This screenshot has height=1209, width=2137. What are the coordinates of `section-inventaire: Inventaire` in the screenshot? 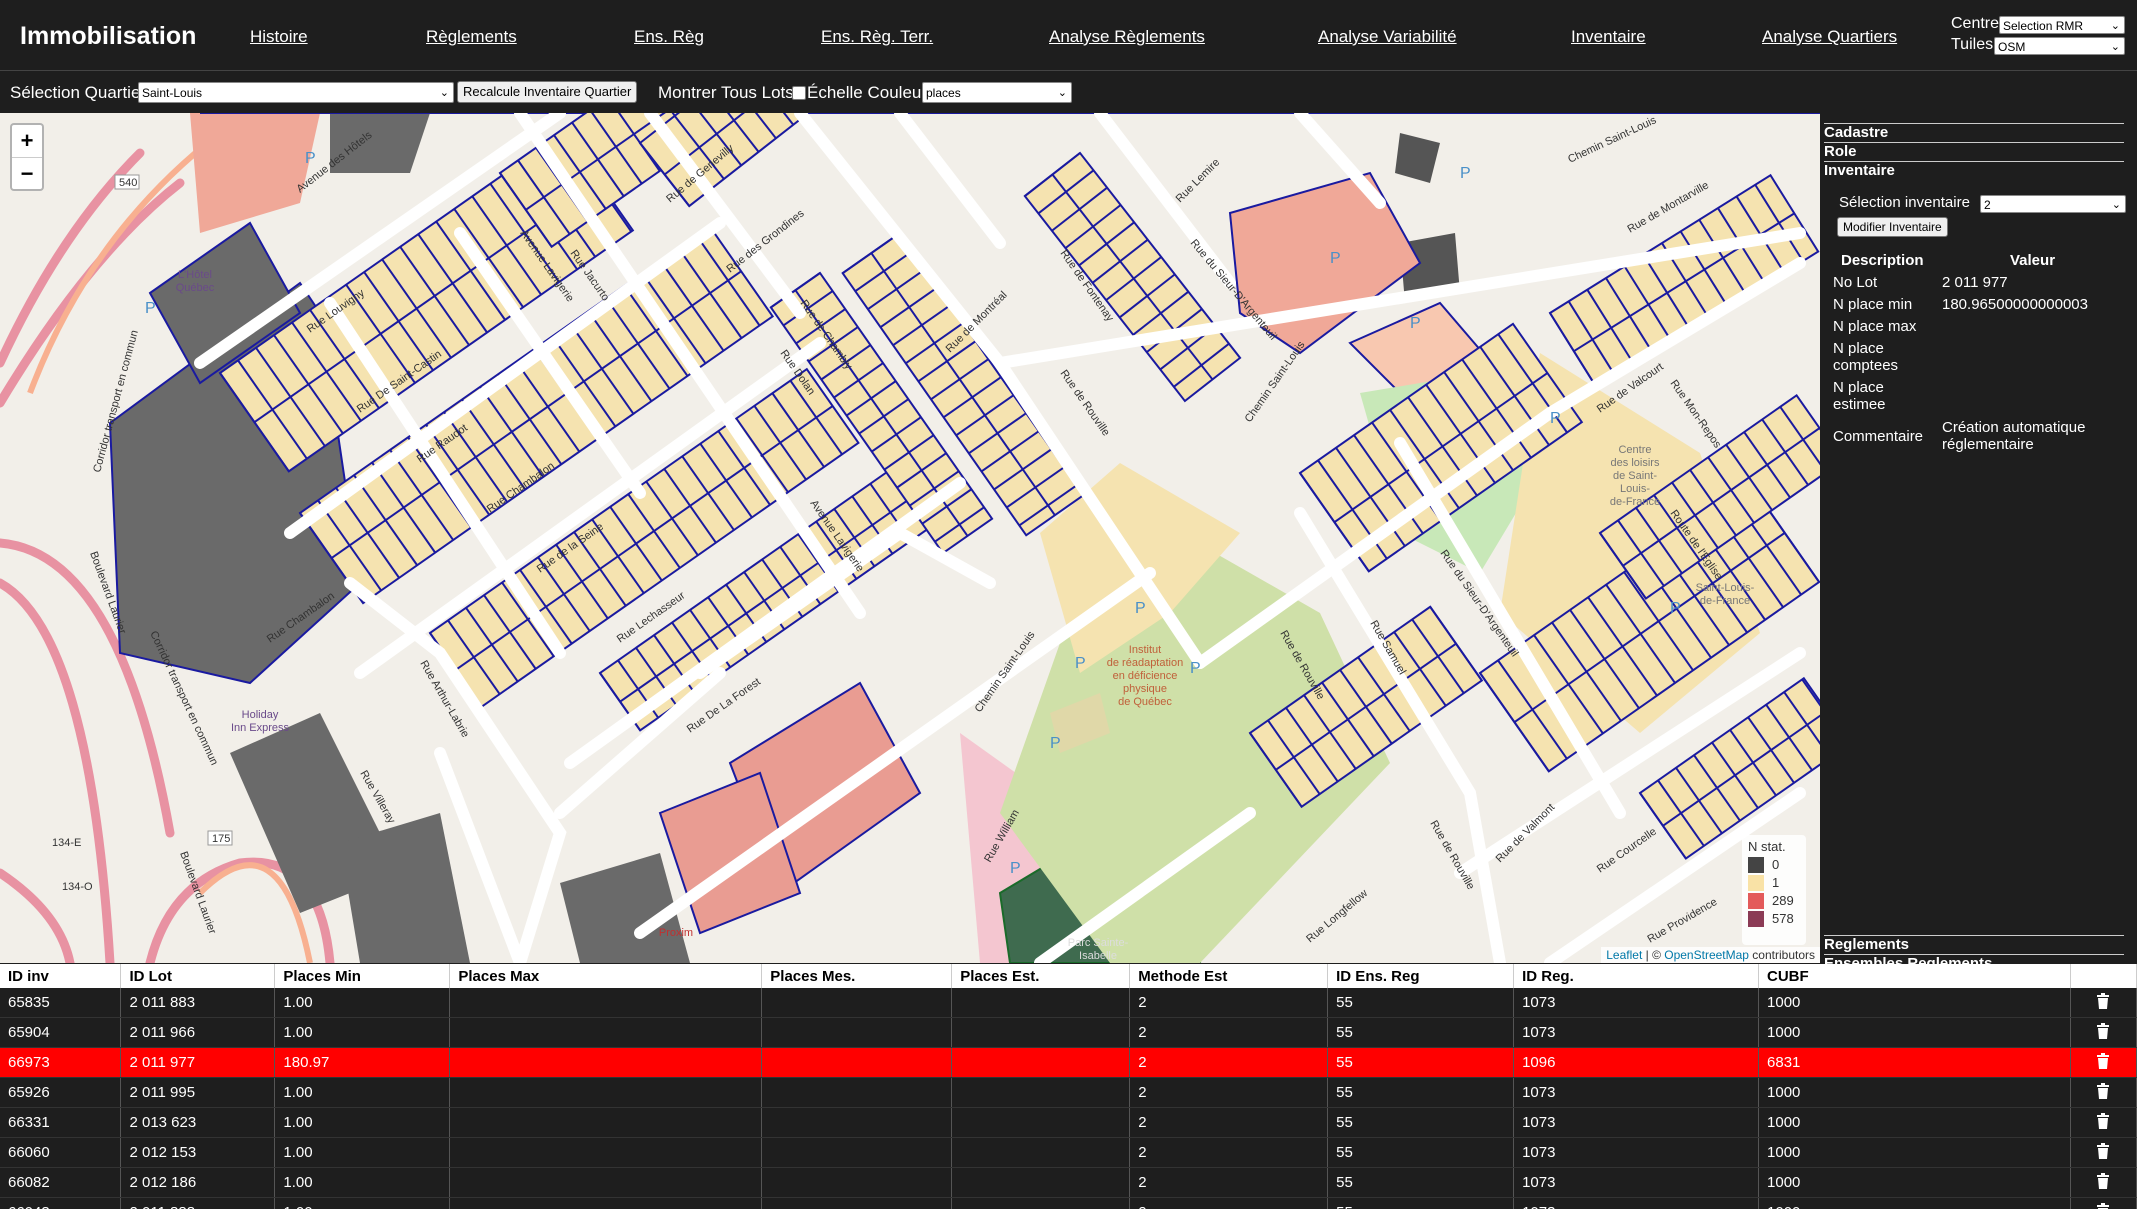 It's located at (1974, 170).